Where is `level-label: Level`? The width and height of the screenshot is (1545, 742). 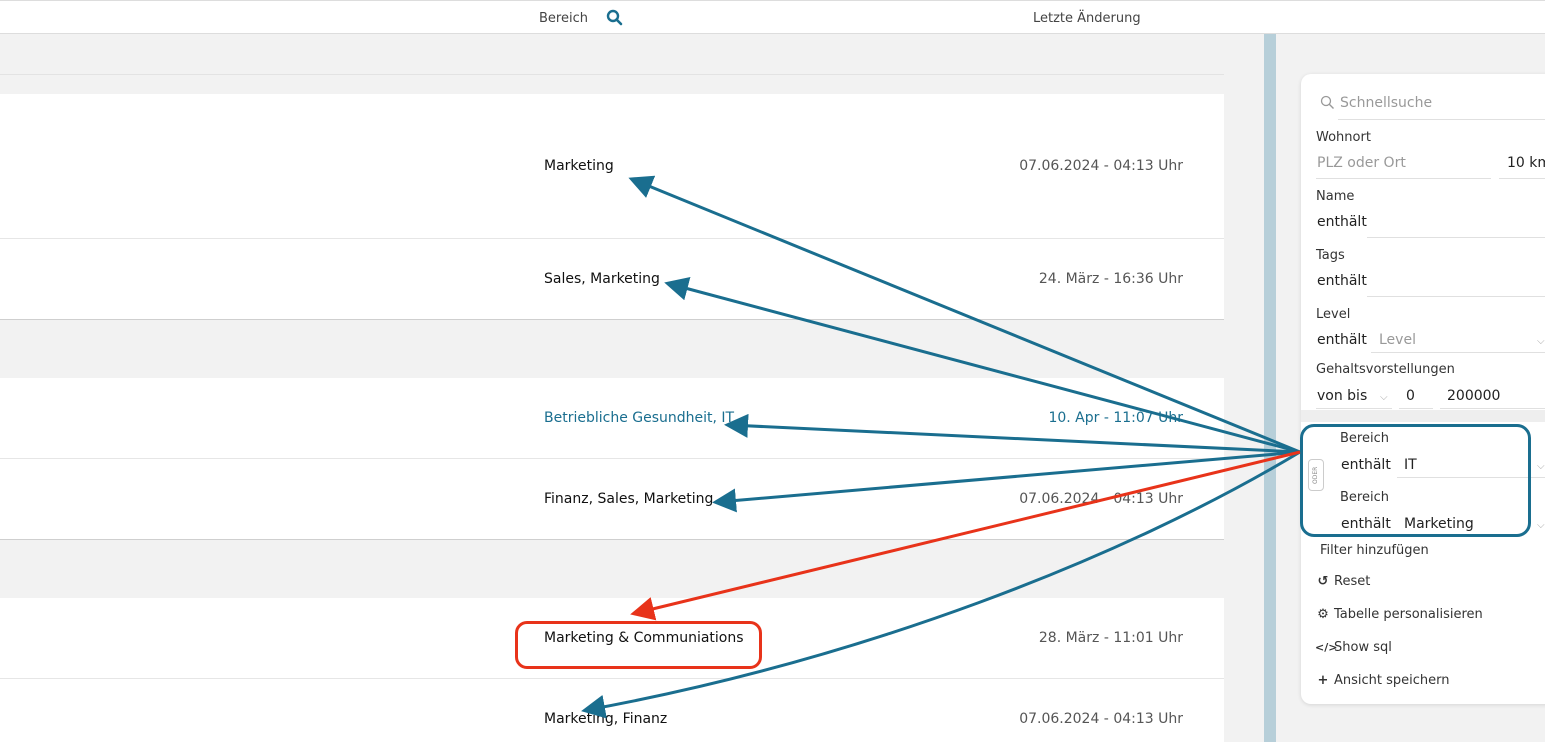
level-label: Level is located at coordinates (1333, 314).